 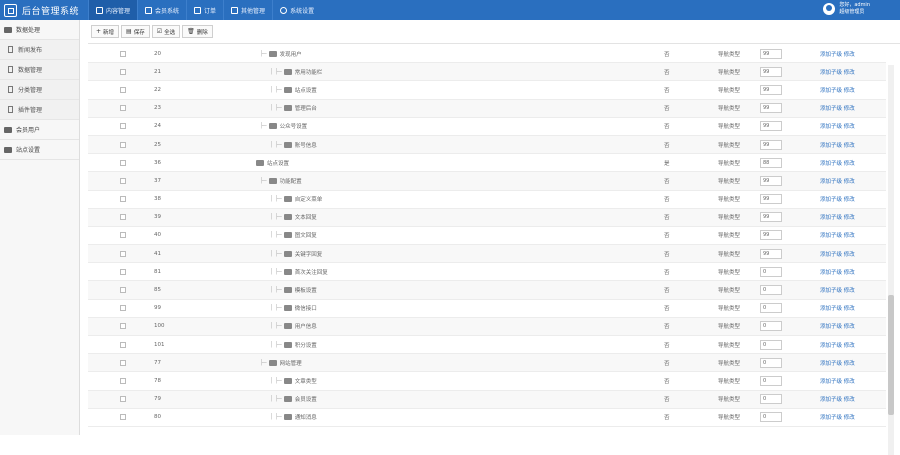 I want to click on nav-members: 会员系统, so click(x=161, y=10).